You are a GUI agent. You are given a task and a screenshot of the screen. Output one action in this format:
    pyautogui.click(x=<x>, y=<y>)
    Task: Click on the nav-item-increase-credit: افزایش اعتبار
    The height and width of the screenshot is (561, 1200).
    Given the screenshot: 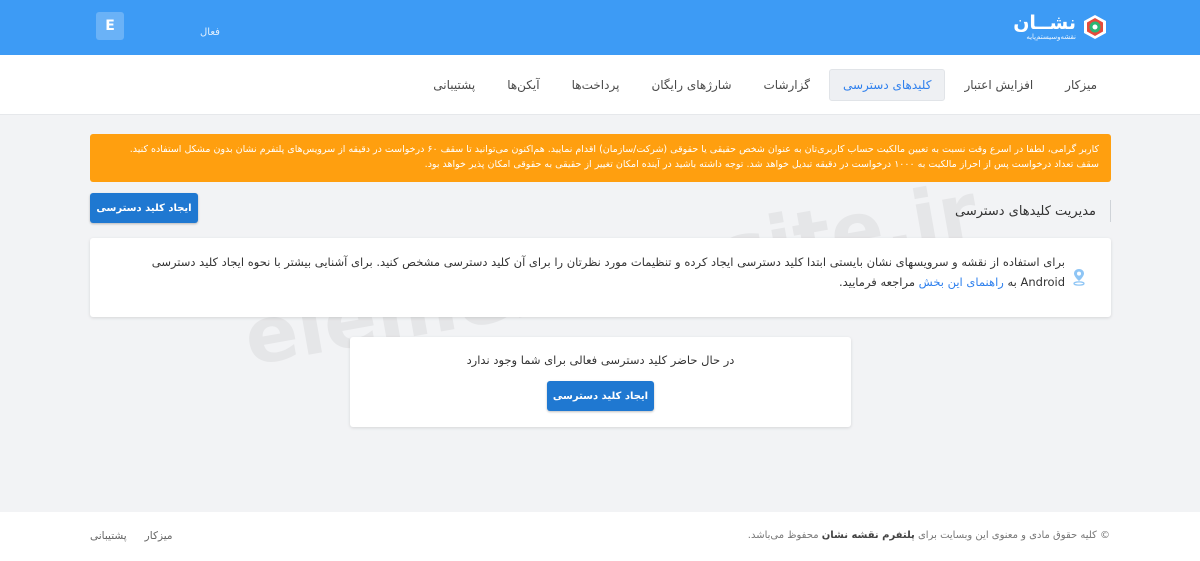 What is the action you would take?
    pyautogui.click(x=998, y=85)
    